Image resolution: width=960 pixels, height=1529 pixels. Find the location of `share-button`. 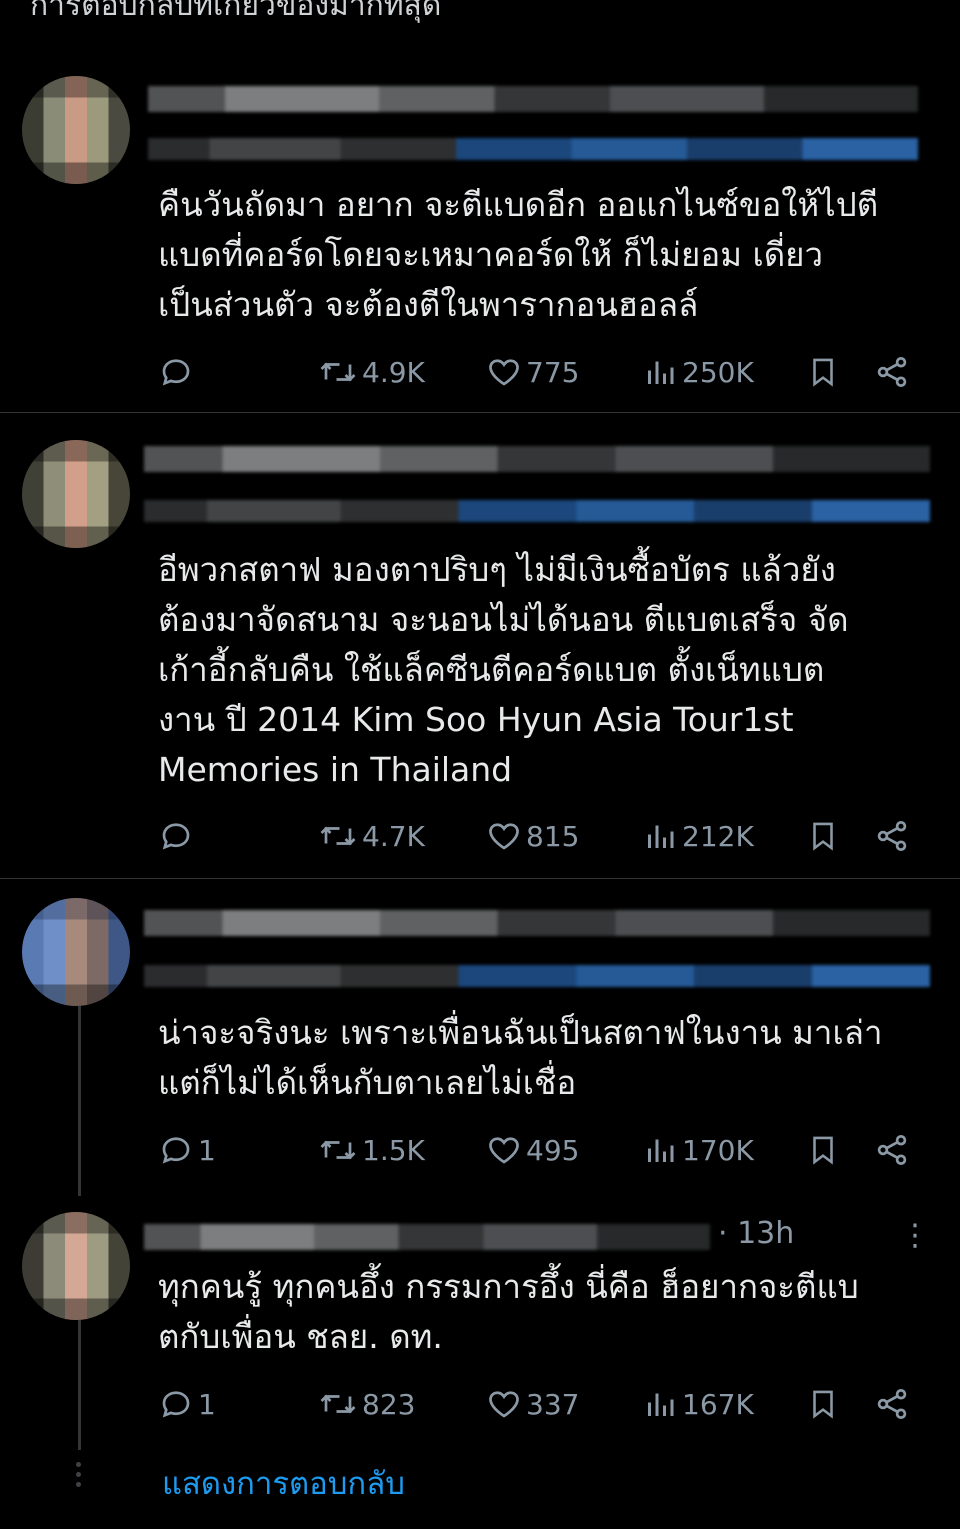

share-button is located at coordinates (892, 1404).